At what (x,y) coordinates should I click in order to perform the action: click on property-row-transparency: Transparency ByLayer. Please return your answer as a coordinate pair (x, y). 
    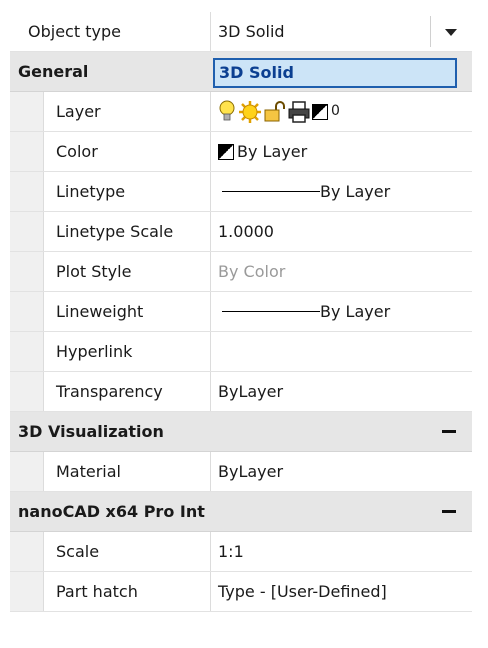
    Looking at the image, I should click on (241, 392).